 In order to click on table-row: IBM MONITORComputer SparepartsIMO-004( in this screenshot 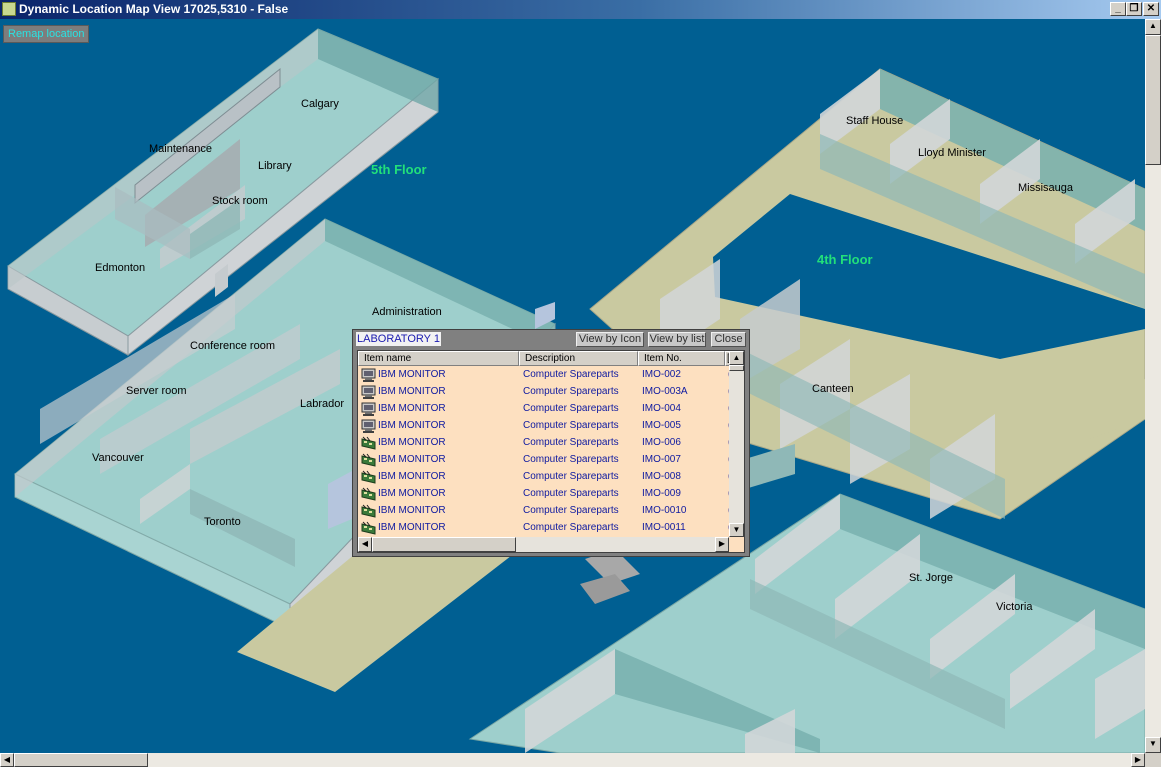, I will do `click(544, 409)`.